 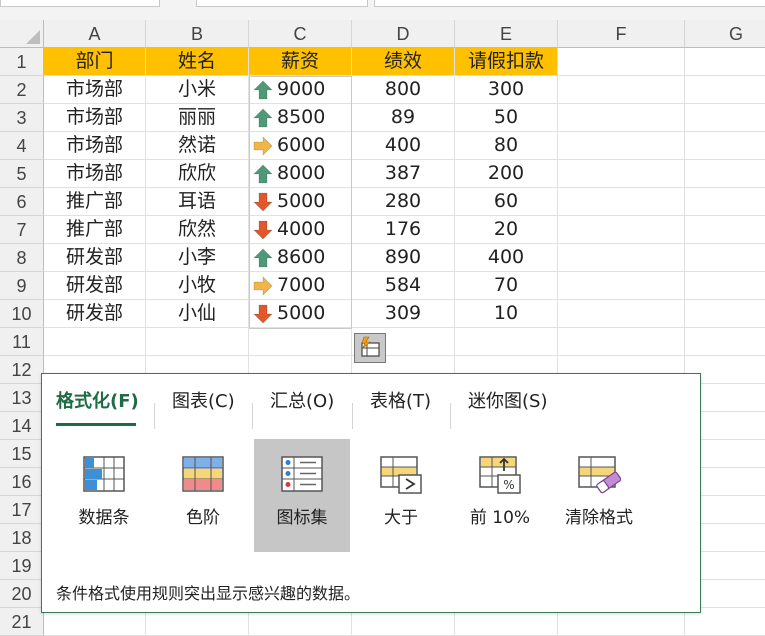 What do you see at coordinates (22, 202) in the screenshot?
I see `row-header-6: 6` at bounding box center [22, 202].